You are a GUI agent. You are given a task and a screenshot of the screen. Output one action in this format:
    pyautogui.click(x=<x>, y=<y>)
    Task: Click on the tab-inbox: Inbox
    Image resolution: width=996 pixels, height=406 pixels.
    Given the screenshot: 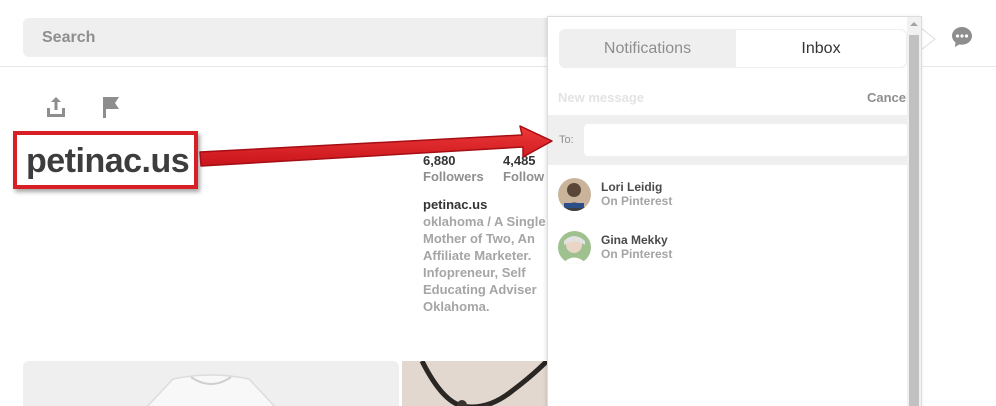 What is the action you would take?
    pyautogui.click(x=821, y=48)
    